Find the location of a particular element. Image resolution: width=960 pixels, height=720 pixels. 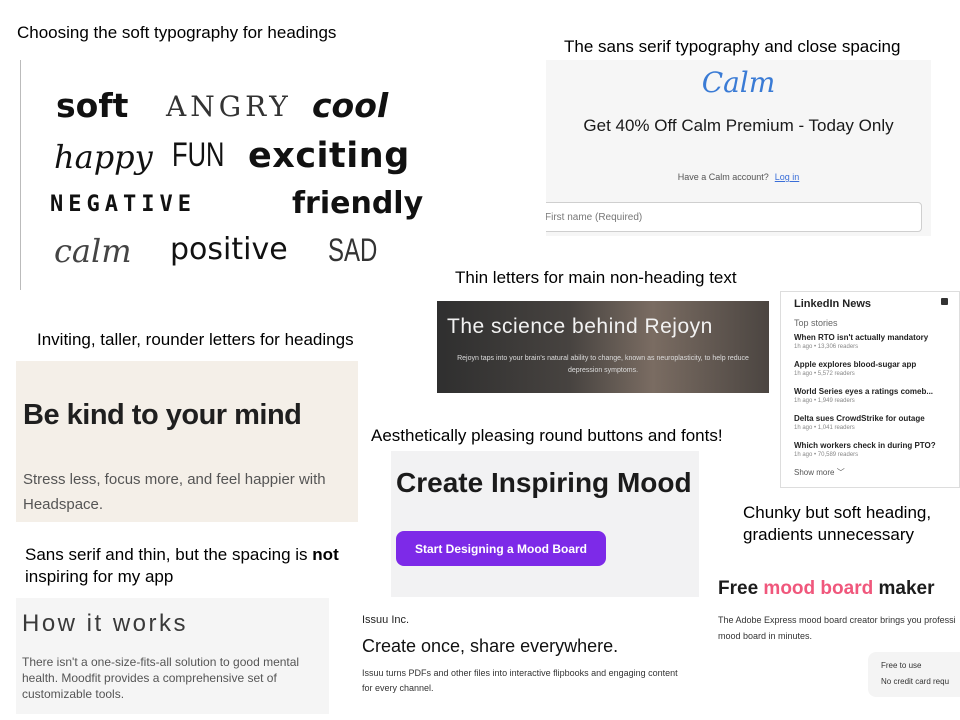

sample-fun: FUN is located at coordinates (198, 155).